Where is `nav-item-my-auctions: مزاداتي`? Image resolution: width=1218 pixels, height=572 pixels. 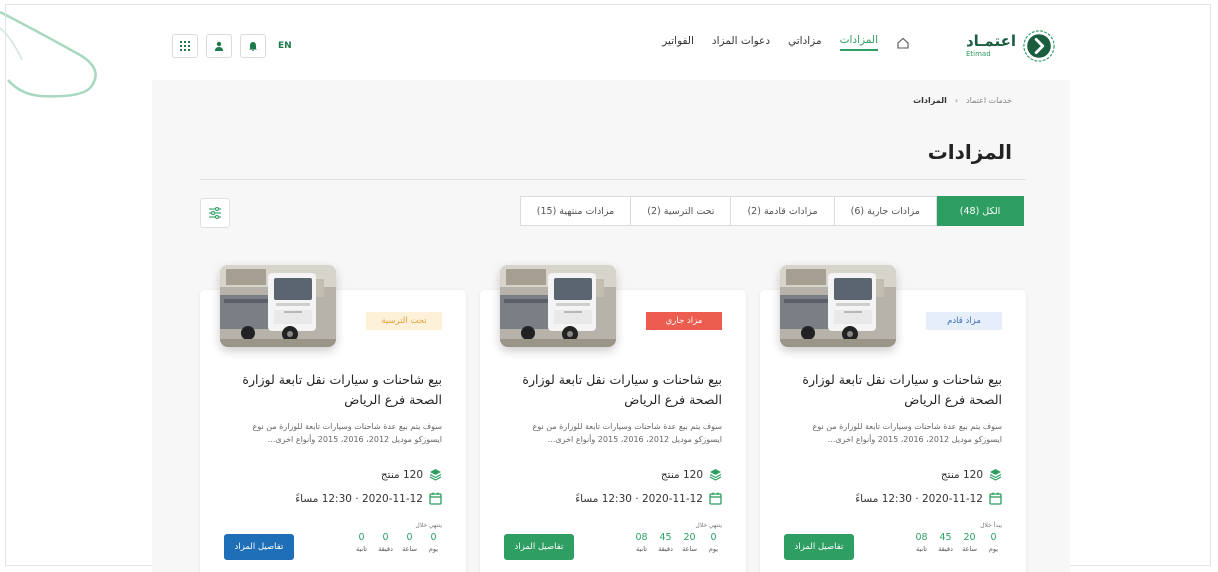
nav-item-my-auctions: مزاداتي is located at coordinates (805, 42).